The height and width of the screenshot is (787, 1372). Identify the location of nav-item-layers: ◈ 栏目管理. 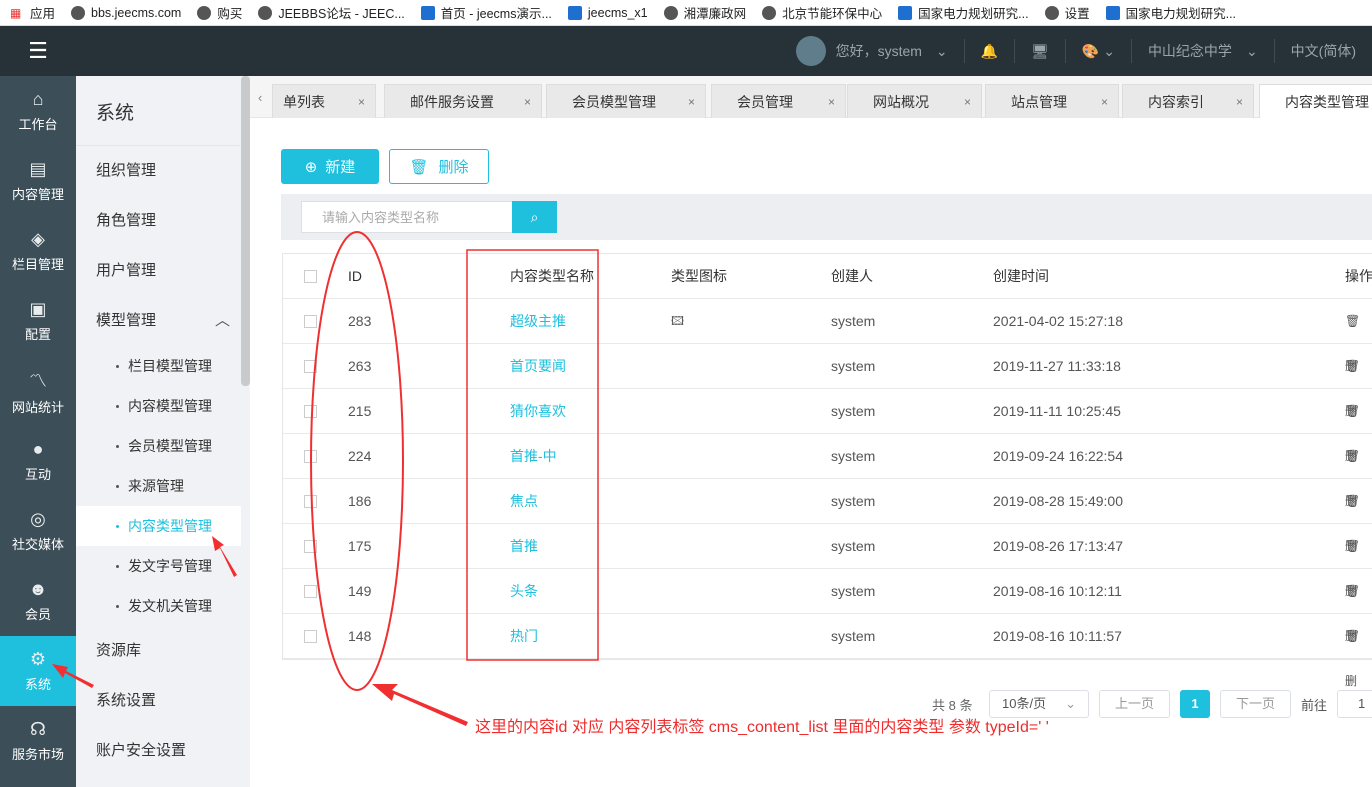
(38, 251).